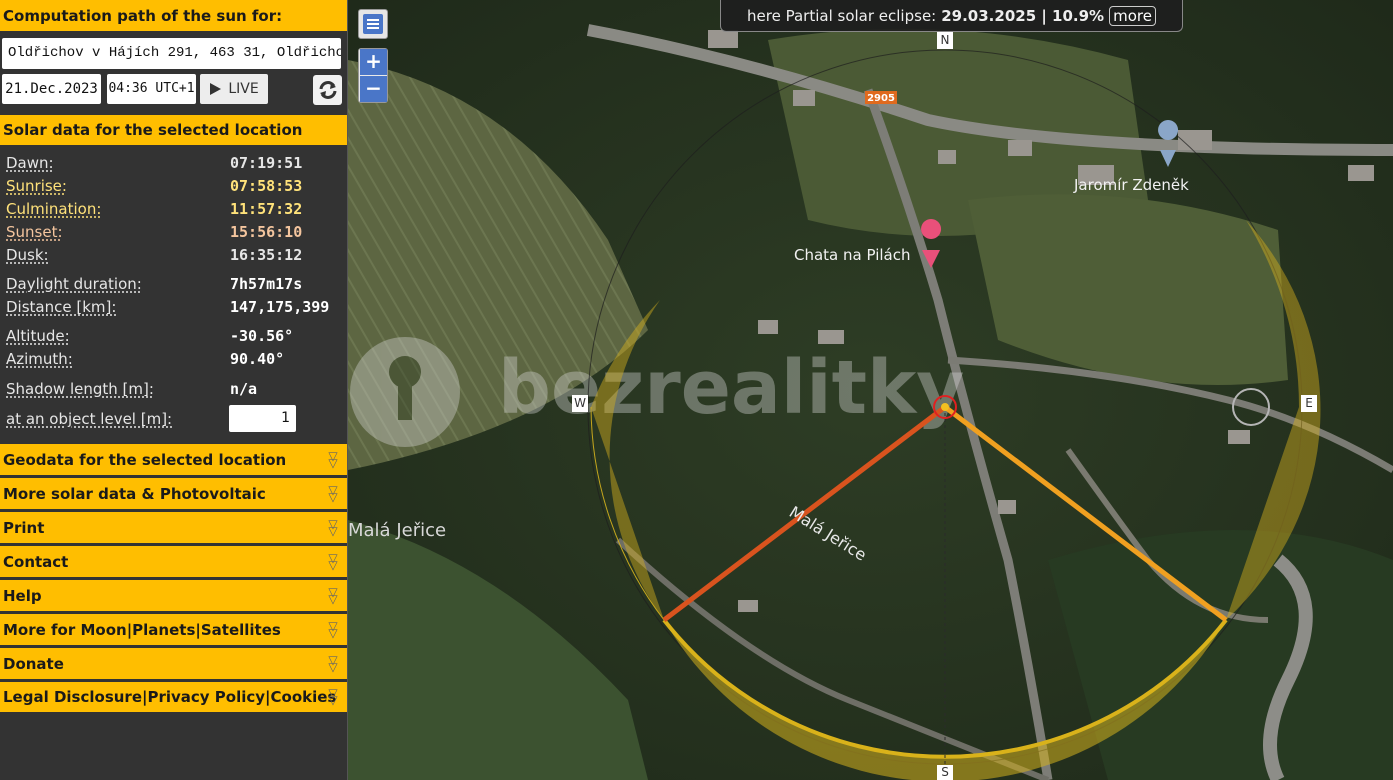  I want to click on shadow-length-row: Shadow length [m]: n/a, so click(173, 391).